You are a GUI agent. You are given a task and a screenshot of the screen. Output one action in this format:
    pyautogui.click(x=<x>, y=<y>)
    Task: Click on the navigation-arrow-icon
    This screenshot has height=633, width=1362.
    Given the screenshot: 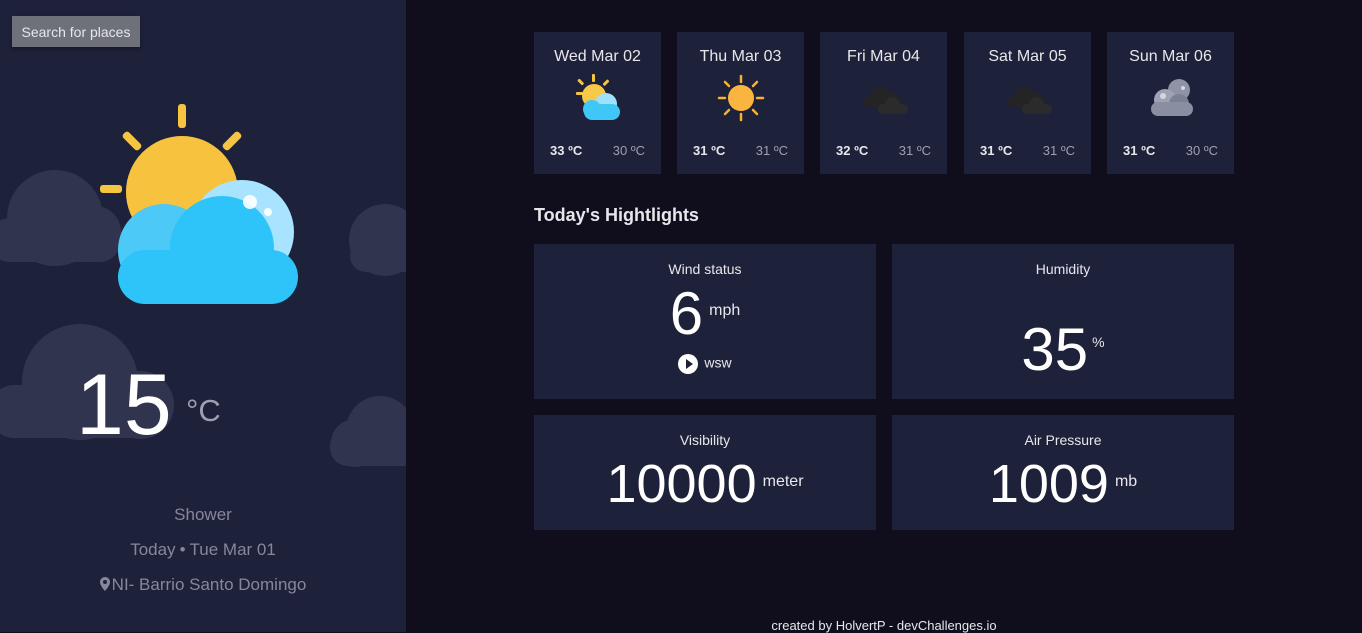 What is the action you would take?
    pyautogui.click(x=688, y=364)
    